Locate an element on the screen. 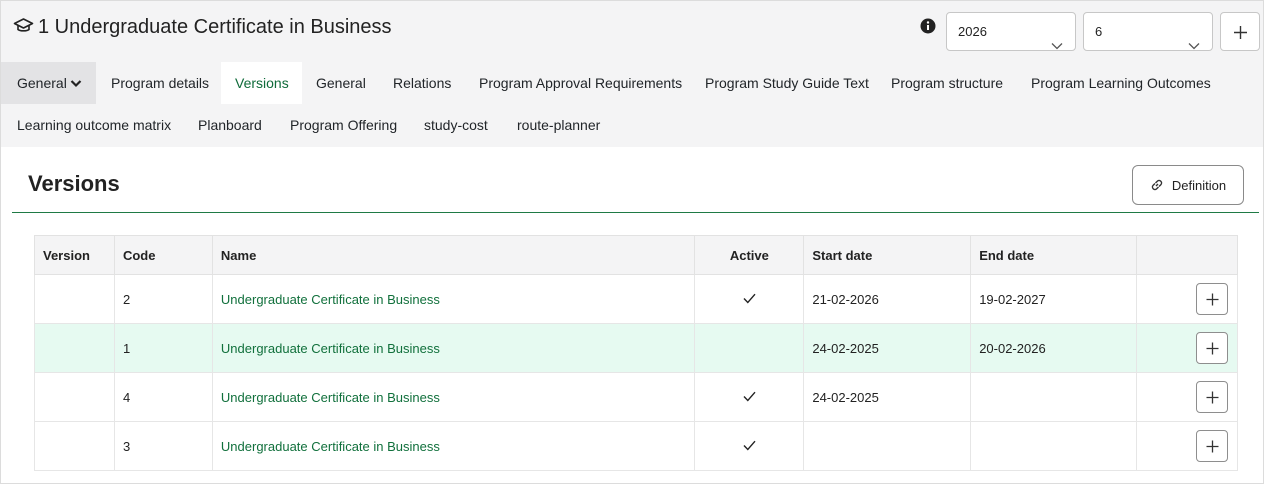  year-select: 2026 is located at coordinates (1011, 31).